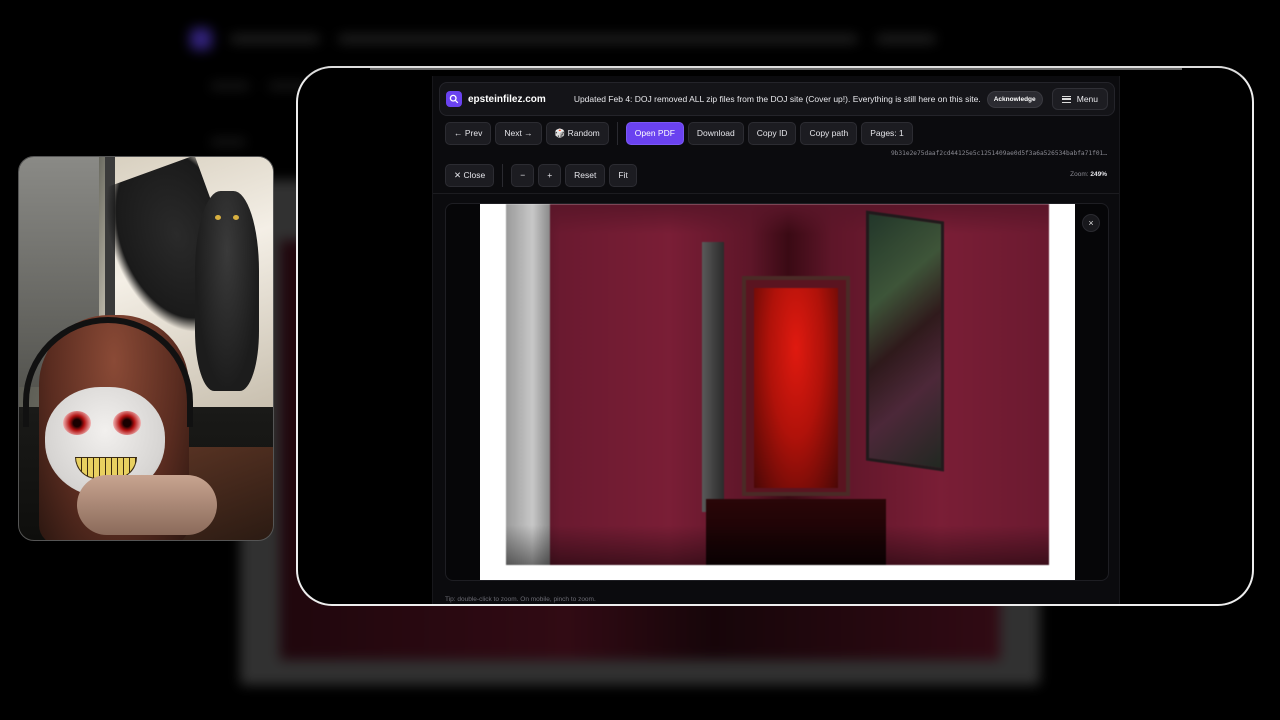 This screenshot has height=720, width=1280. I want to click on bg-brand-bar, so click(275, 39).